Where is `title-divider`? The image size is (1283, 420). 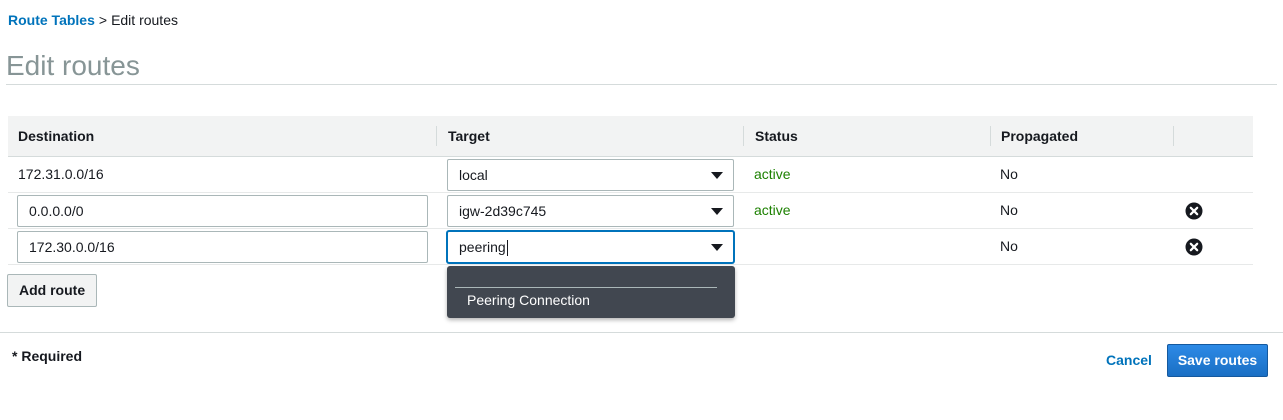
title-divider is located at coordinates (641, 84).